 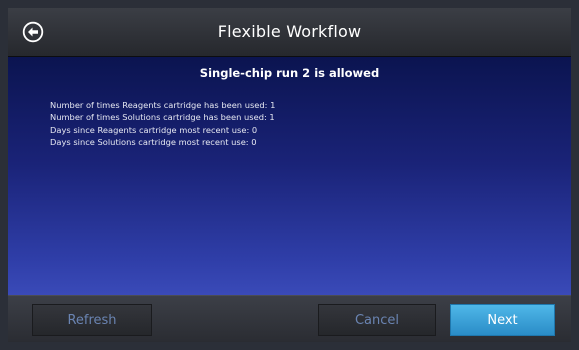 What do you see at coordinates (289, 73) in the screenshot?
I see `status-heading: Single-chip run 2 is allowed` at bounding box center [289, 73].